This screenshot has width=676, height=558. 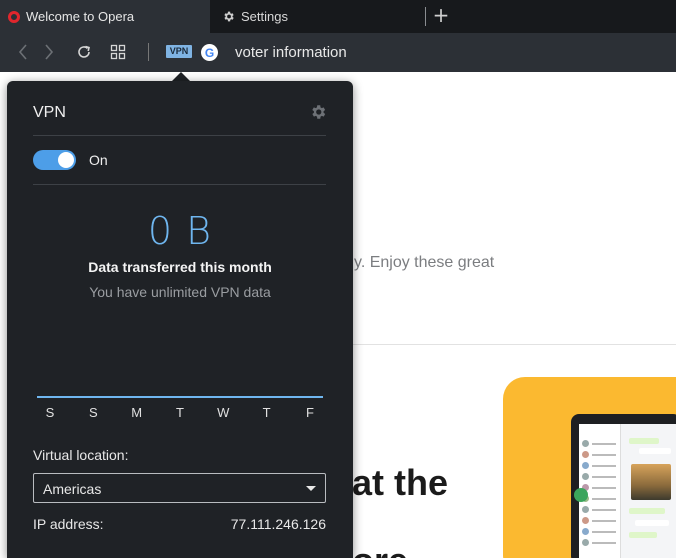 I want to click on vpn-toggle, so click(x=54, y=160).